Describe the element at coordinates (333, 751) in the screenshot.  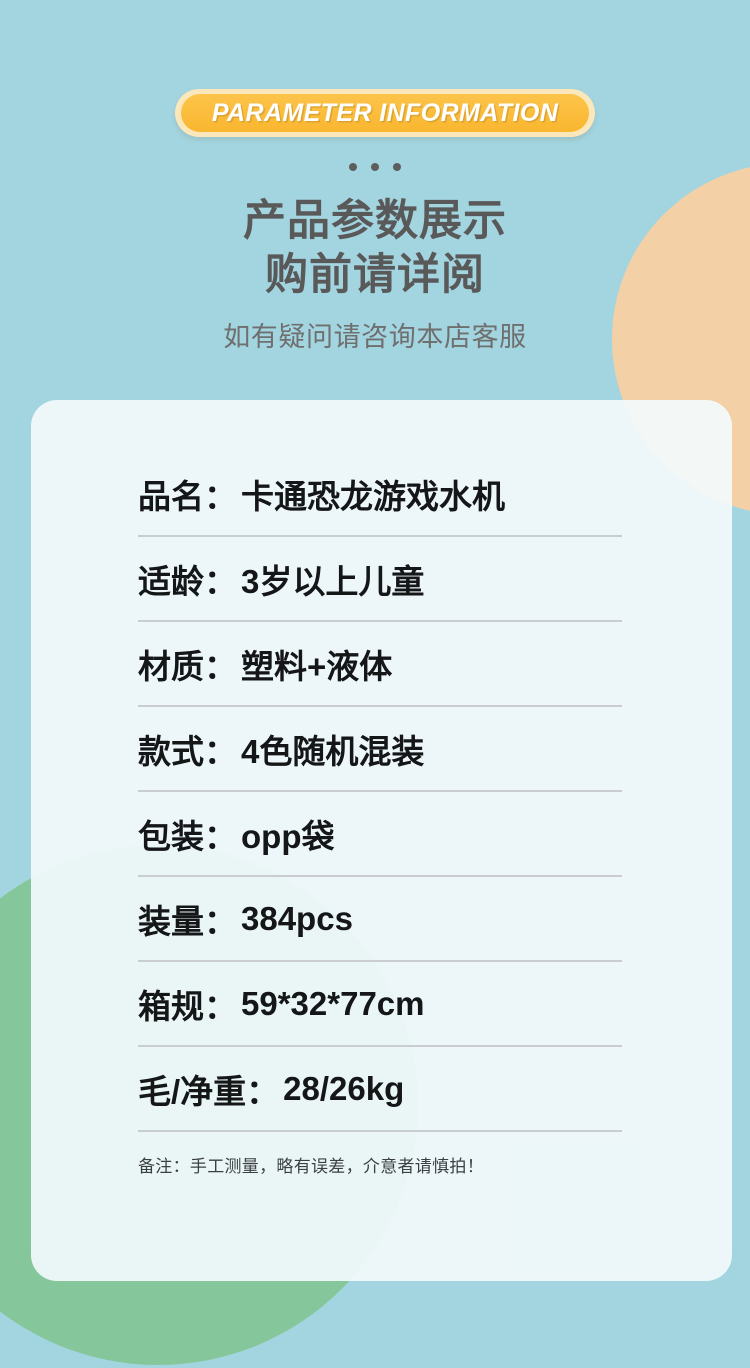
I see `spec-value: 4色随机混装` at that location.